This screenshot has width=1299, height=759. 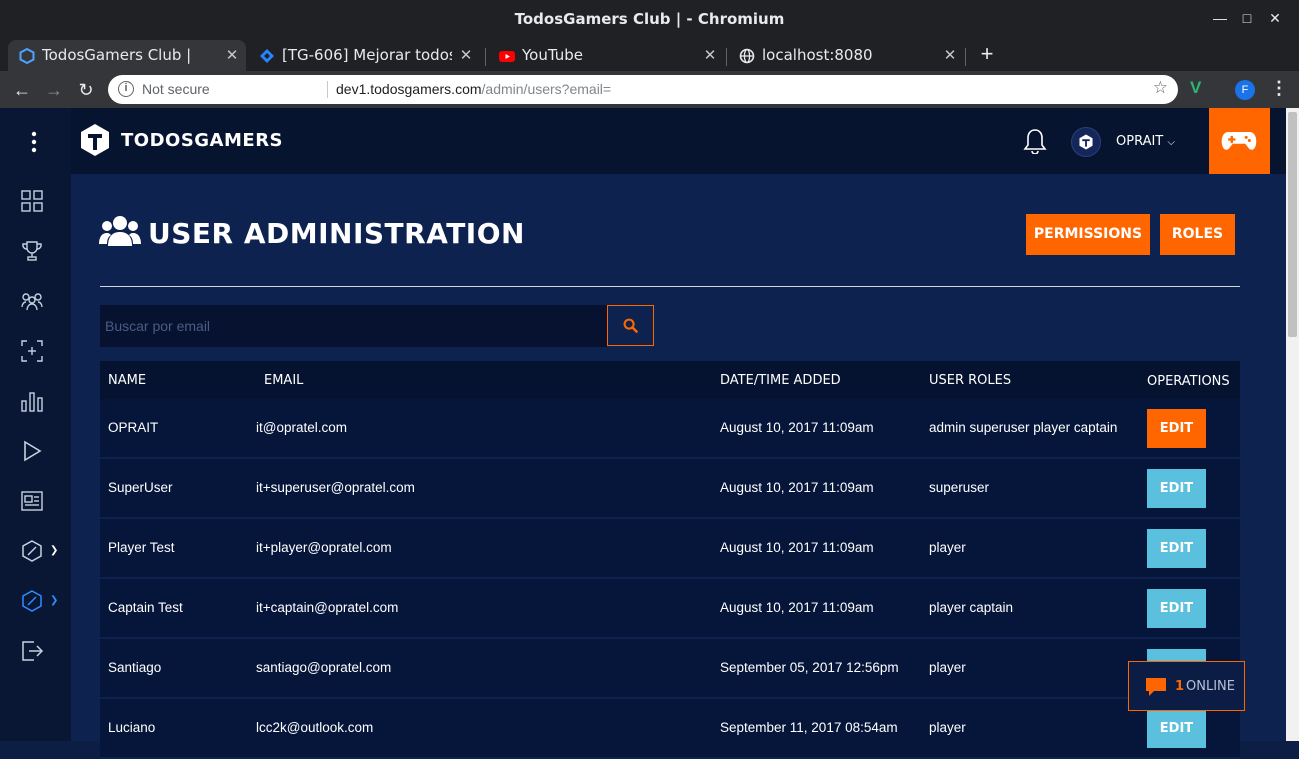 I want to click on user-email: santiago@opratel.com, so click(x=324, y=667).